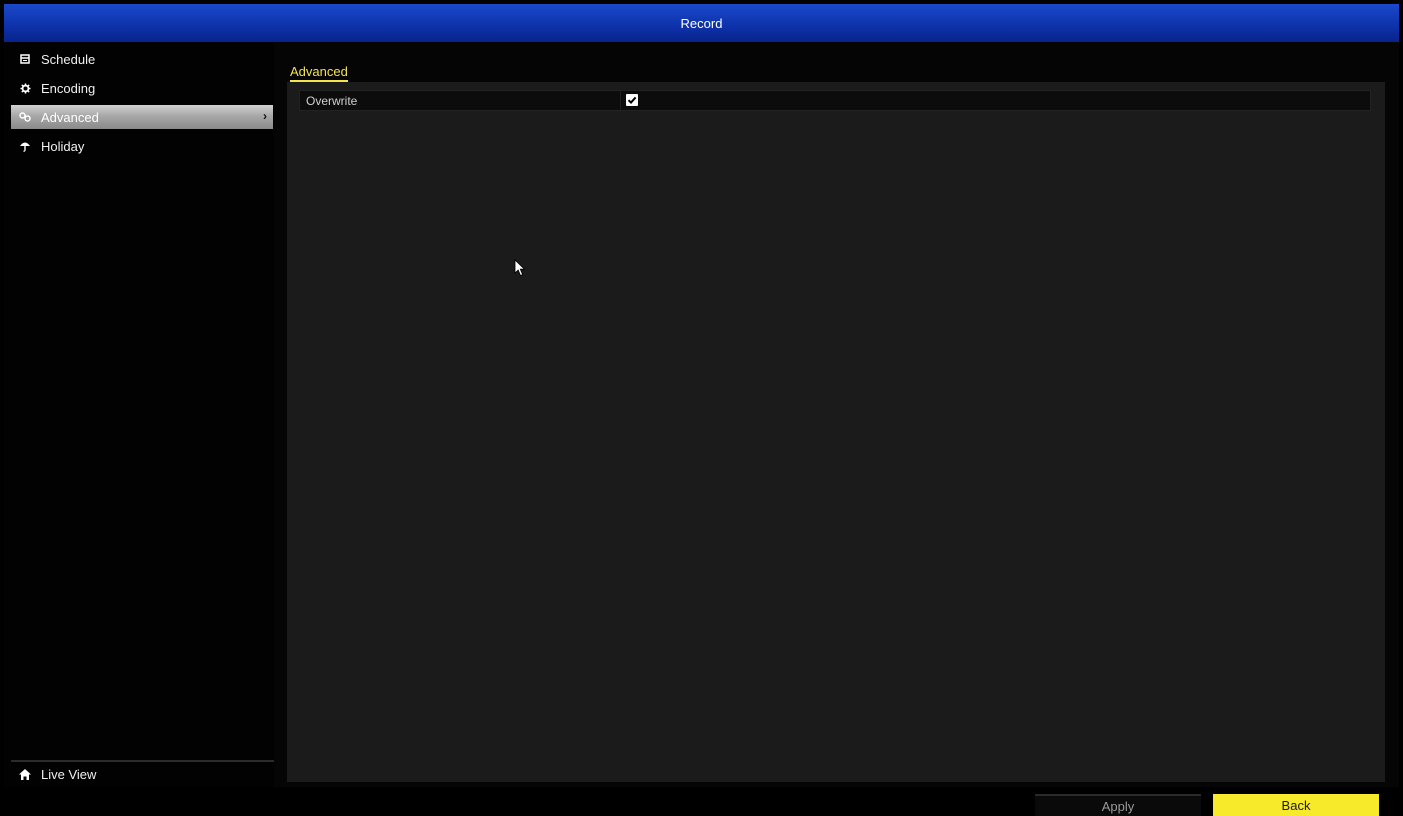  What do you see at coordinates (142, 774) in the screenshot?
I see `live-view-button: Live View` at bounding box center [142, 774].